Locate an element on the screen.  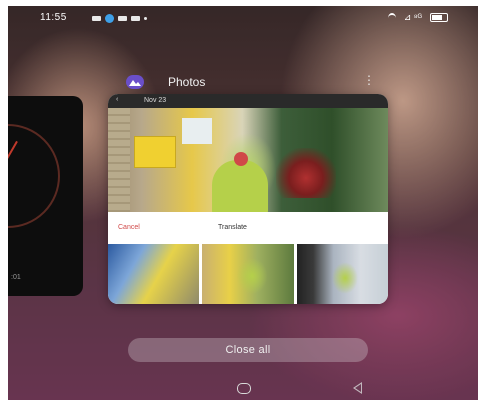
photo-actions: Cancel Translate is located at coordinates (248, 229).